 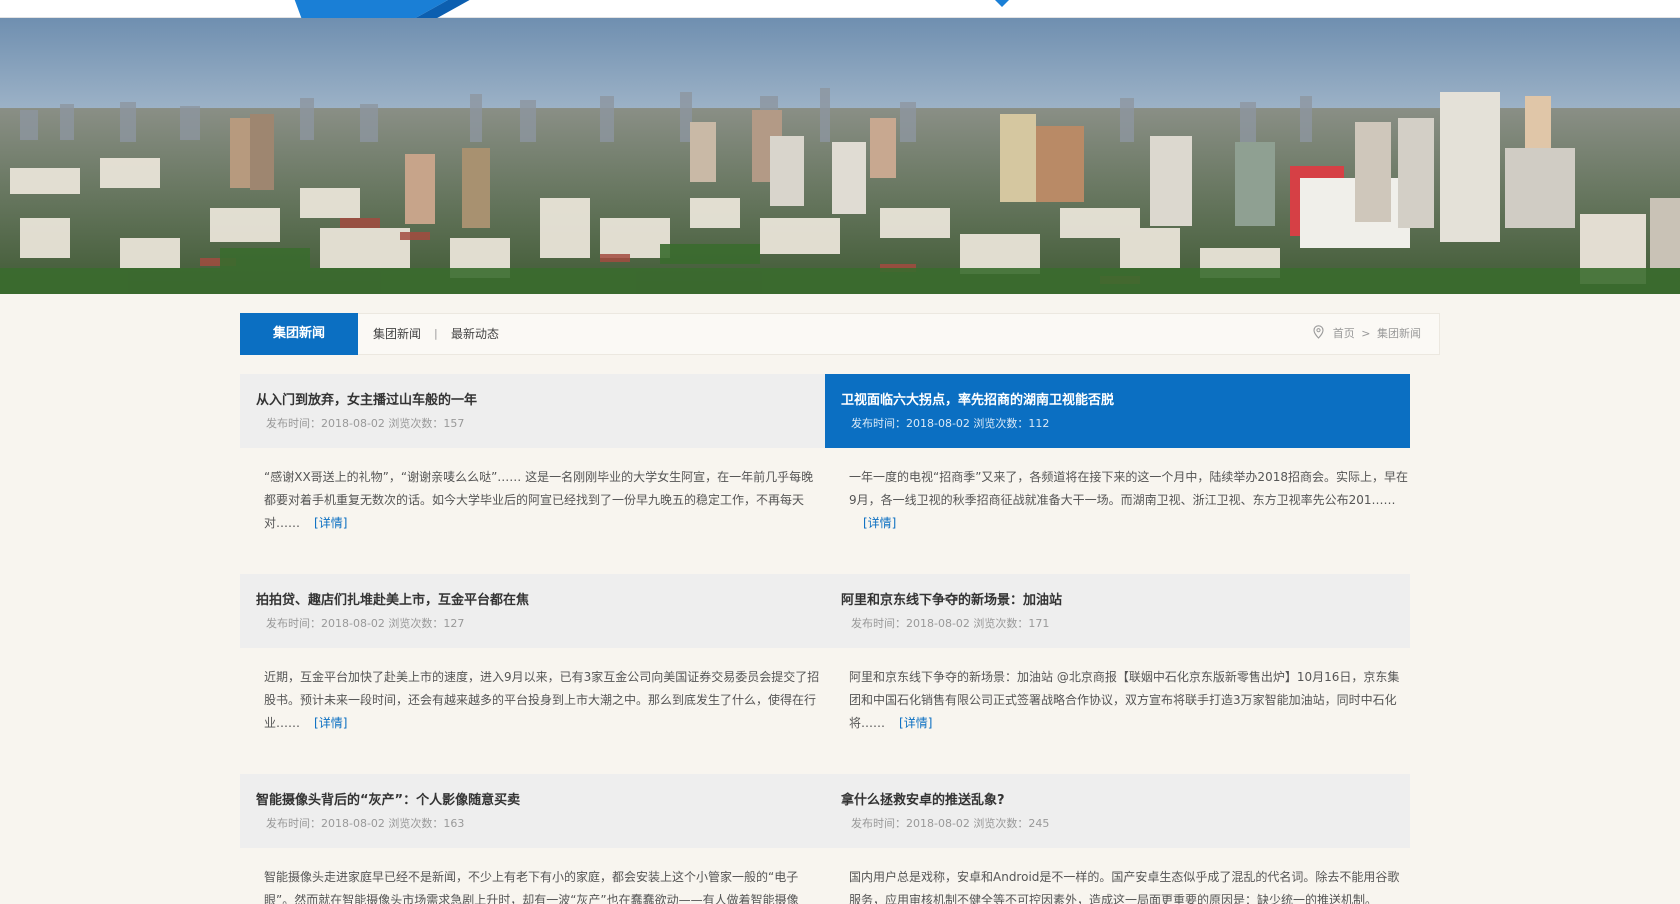 I want to click on subnav-link-latest: 最新动态, so click(x=475, y=334).